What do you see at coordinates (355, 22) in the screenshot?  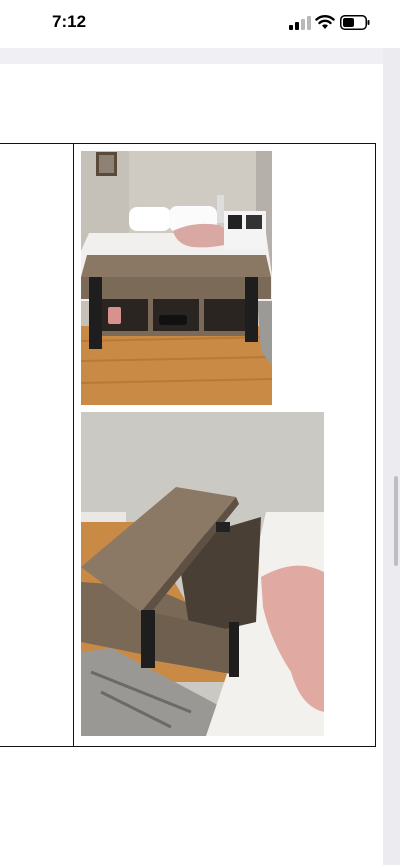 I see `battery-icon` at bounding box center [355, 22].